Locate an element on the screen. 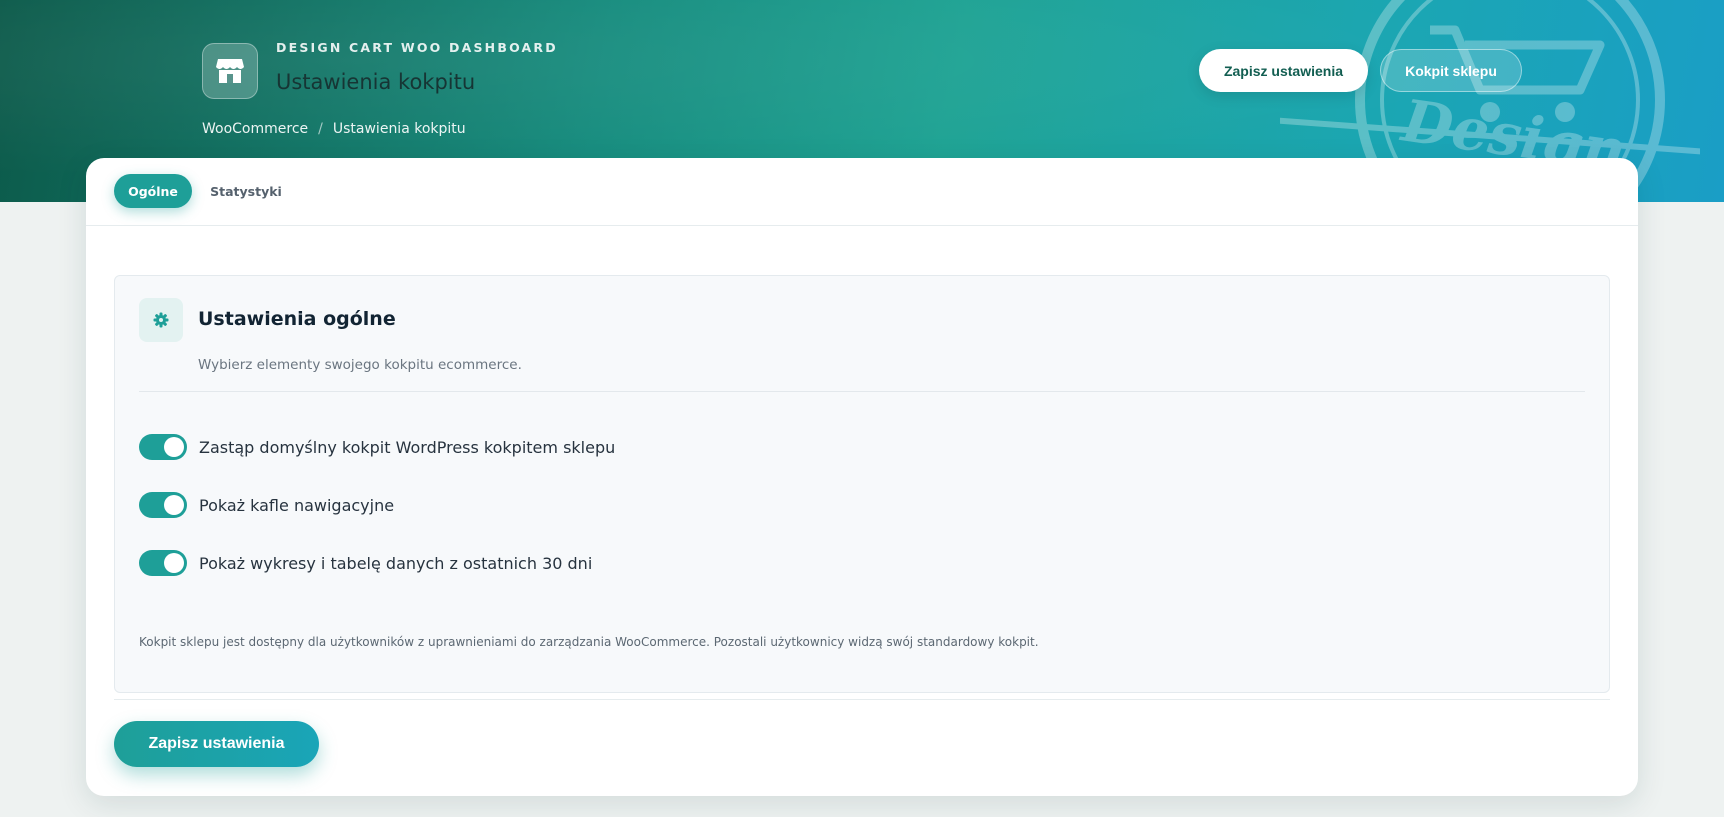 This screenshot has width=1724, height=817. option-label: Pokaż kafle nawigacyjne is located at coordinates (297, 505).